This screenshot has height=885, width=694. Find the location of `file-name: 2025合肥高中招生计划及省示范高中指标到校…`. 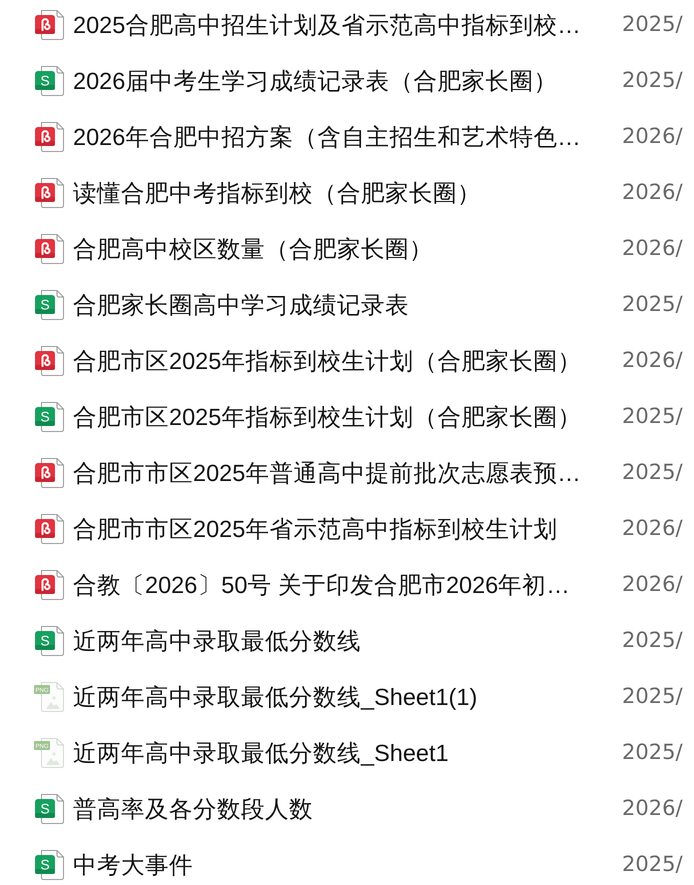

file-name: 2025合肥高中招生计划及省示范高中指标到校… is located at coordinates (343, 25).